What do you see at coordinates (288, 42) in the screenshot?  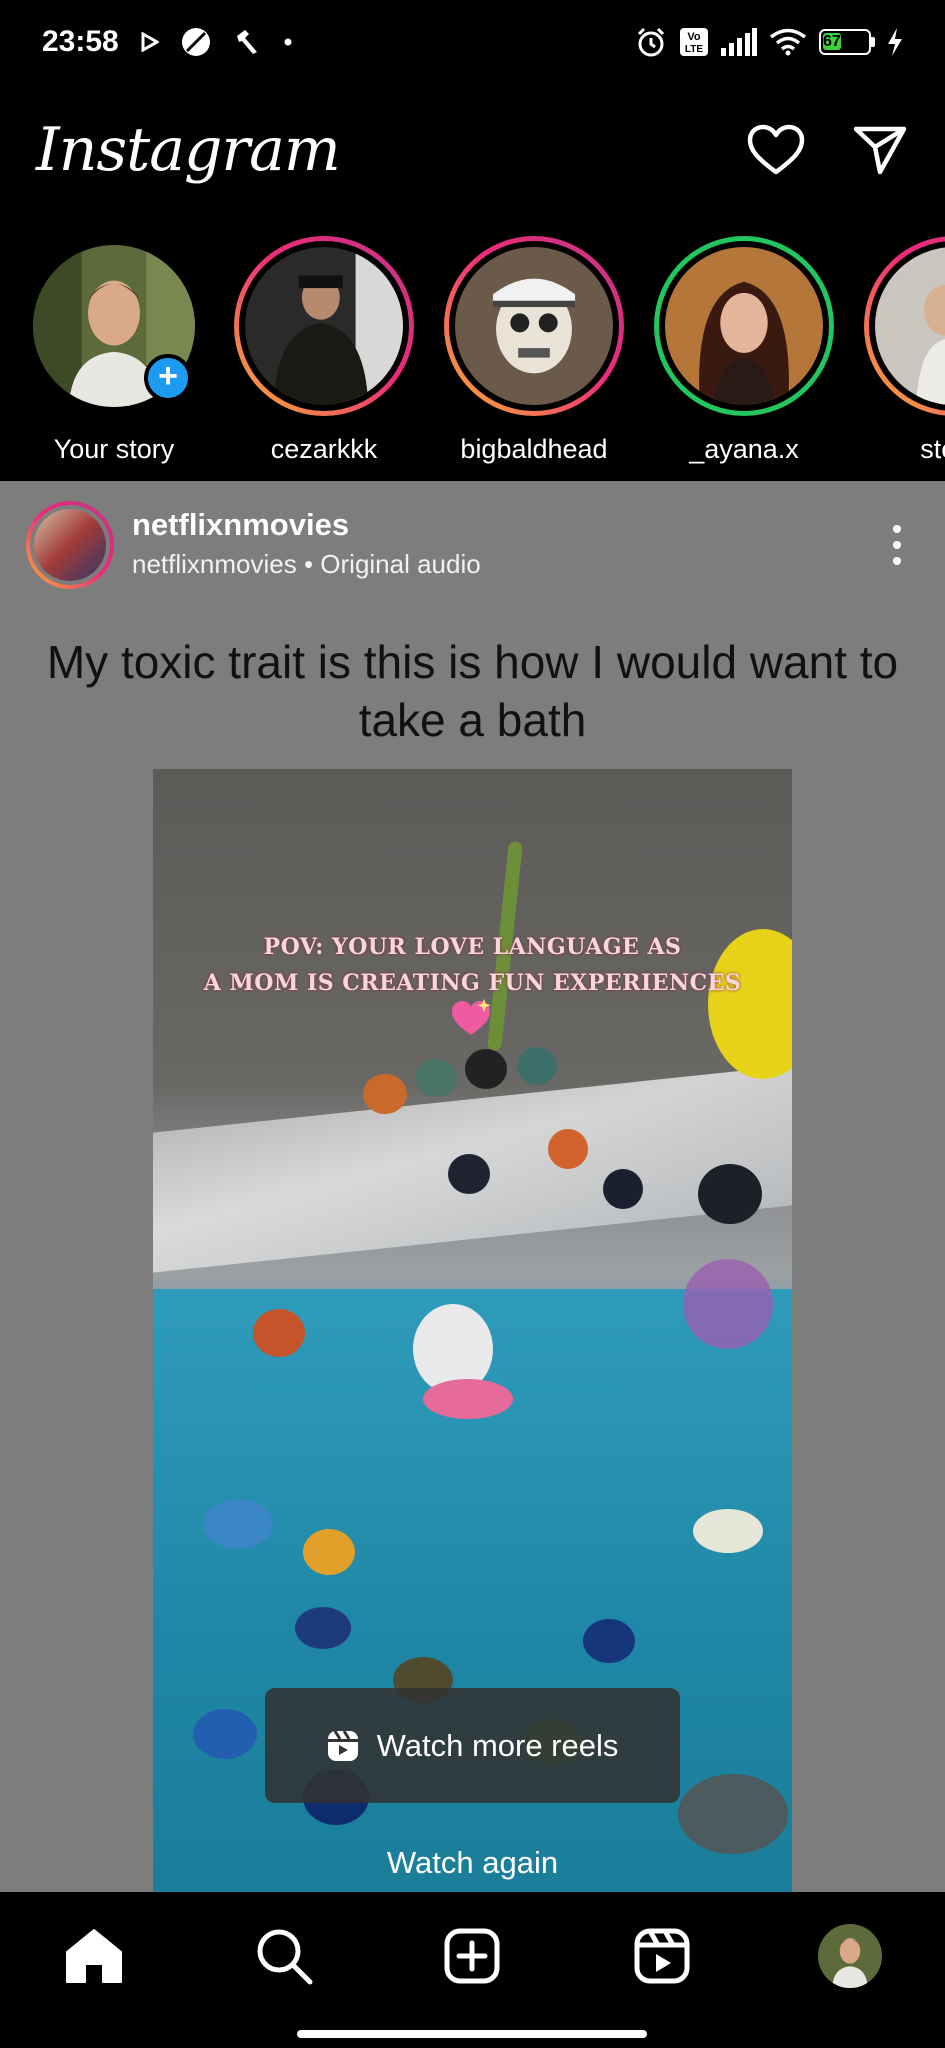 I see `dot-icon` at bounding box center [288, 42].